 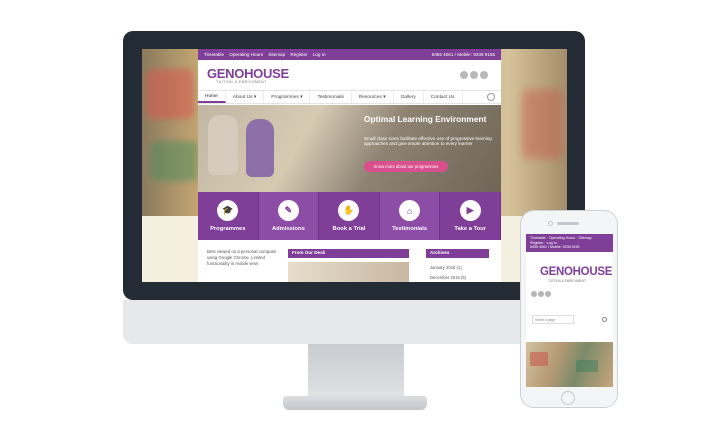 What do you see at coordinates (298, 54) in the screenshot?
I see `link-register: Register` at bounding box center [298, 54].